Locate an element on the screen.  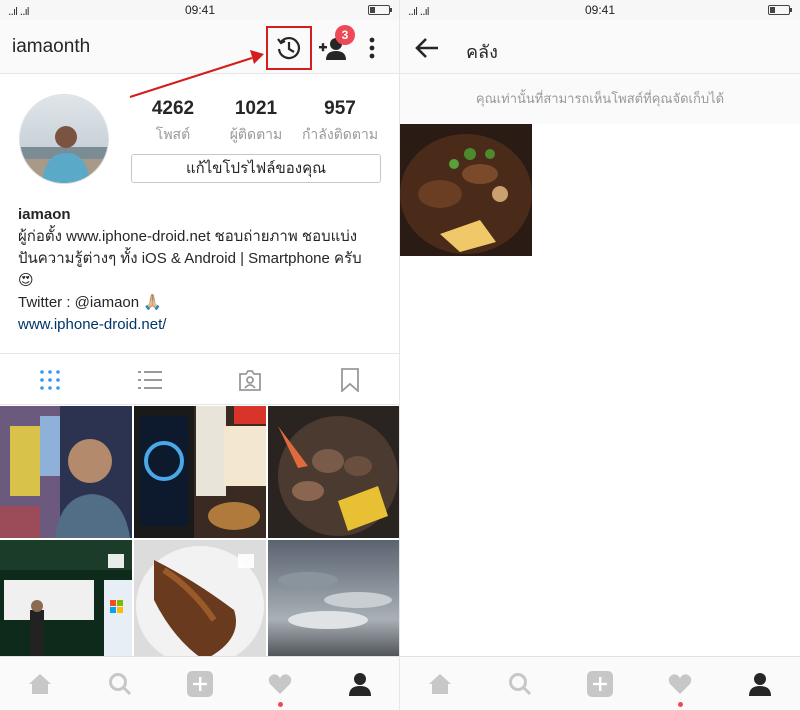
photo-bbq is located at coordinates (333, 472).